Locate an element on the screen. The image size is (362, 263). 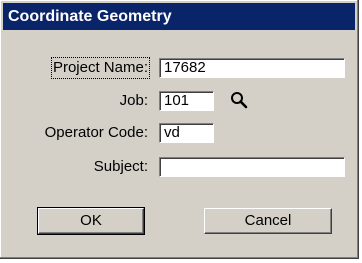
magnifier-icon-graphic is located at coordinates (239, 100).